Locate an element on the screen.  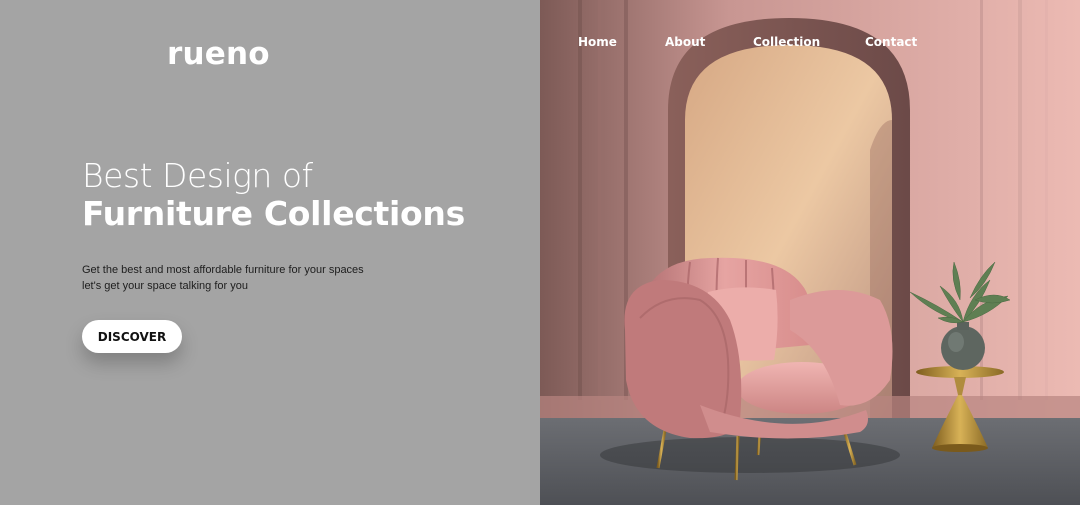
hero-tagline-line2: let's get your space talking for you is located at coordinates (165, 286).